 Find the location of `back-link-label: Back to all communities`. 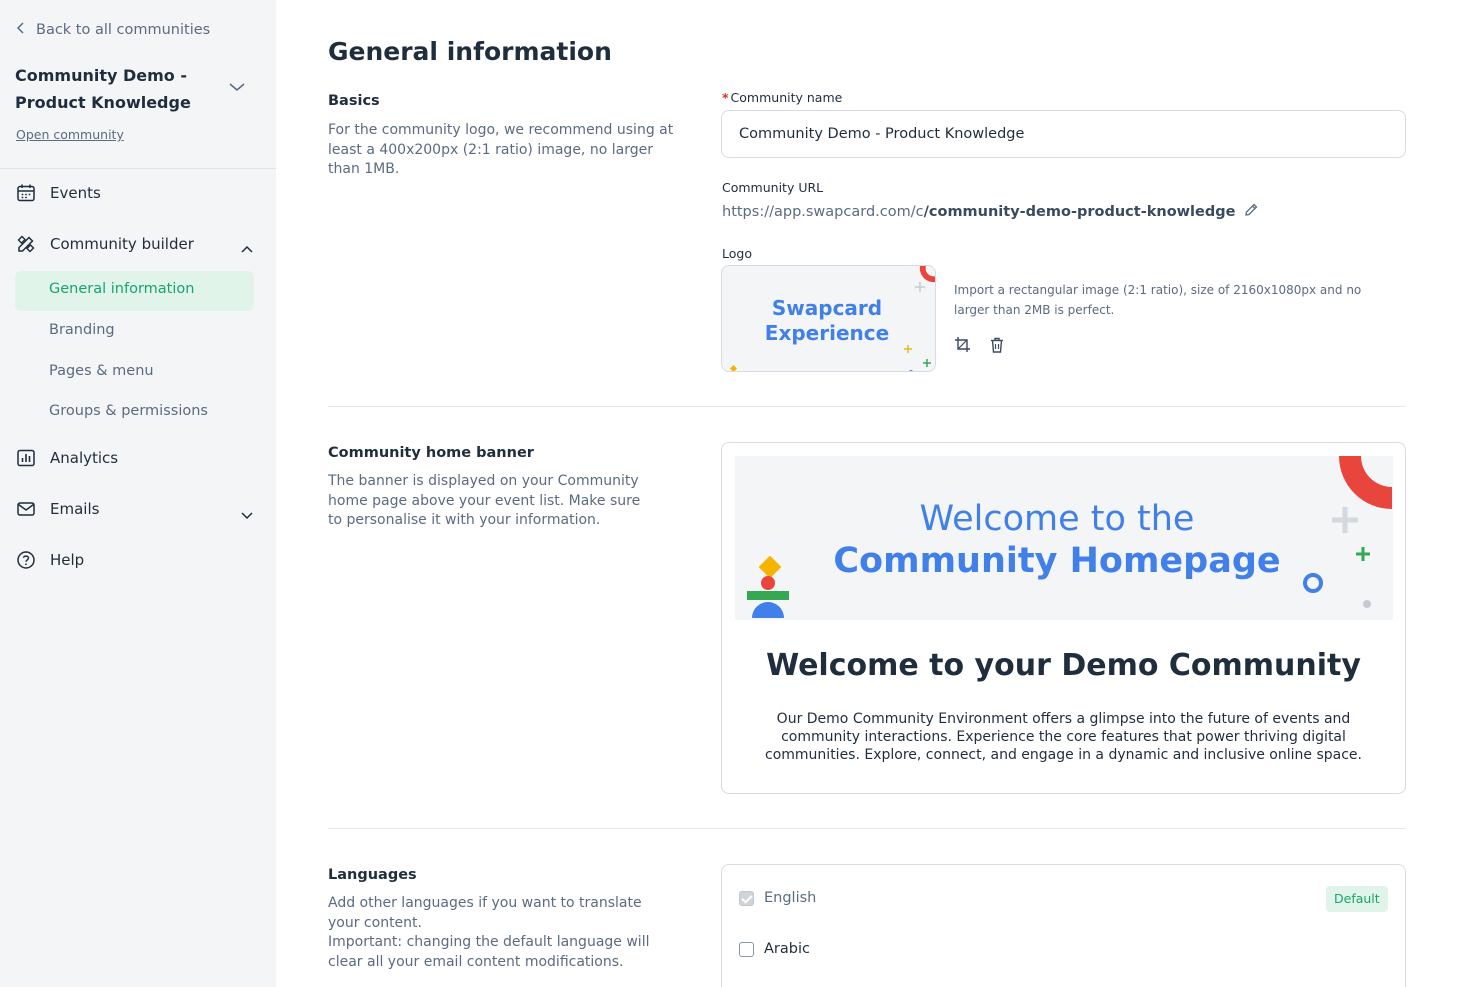

back-link-label: Back to all communities is located at coordinates (123, 30).